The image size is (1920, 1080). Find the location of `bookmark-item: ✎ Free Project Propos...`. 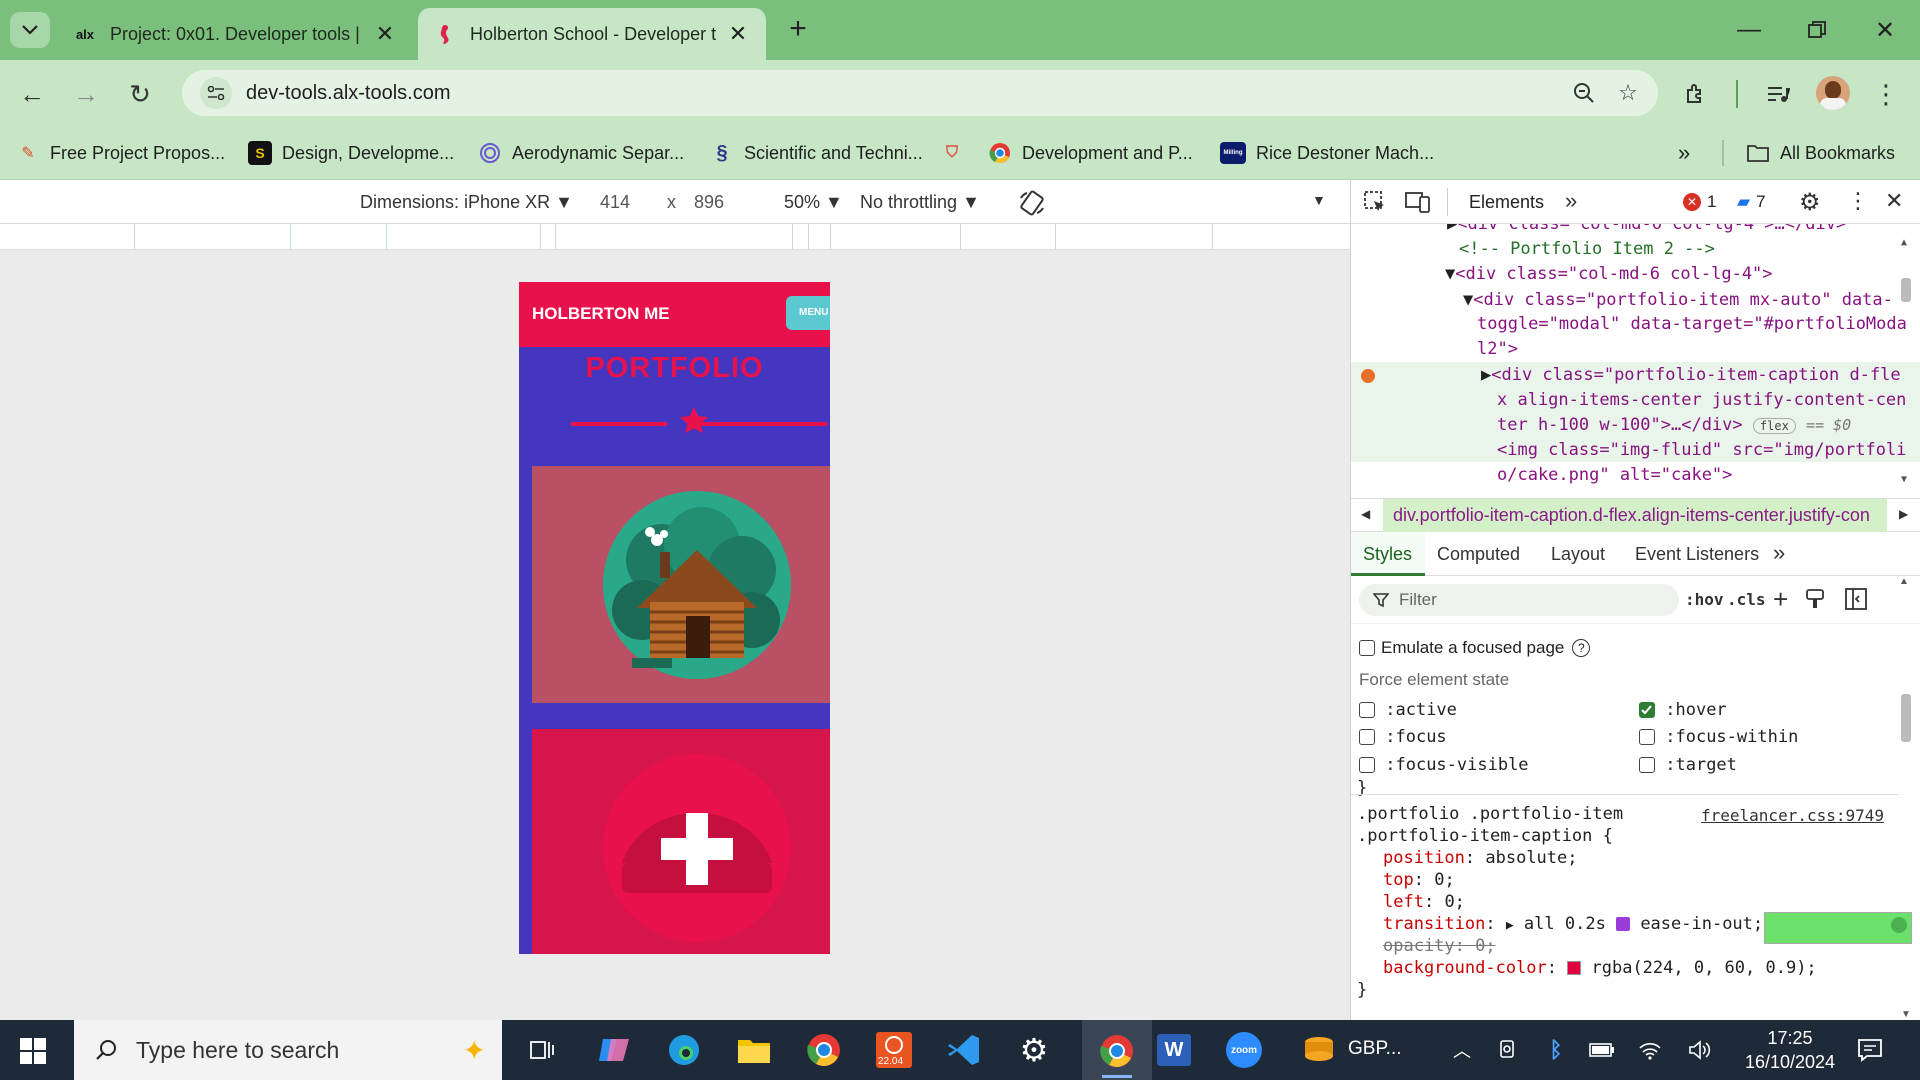

bookmark-item: ✎ Free Project Propos... is located at coordinates (120, 153).